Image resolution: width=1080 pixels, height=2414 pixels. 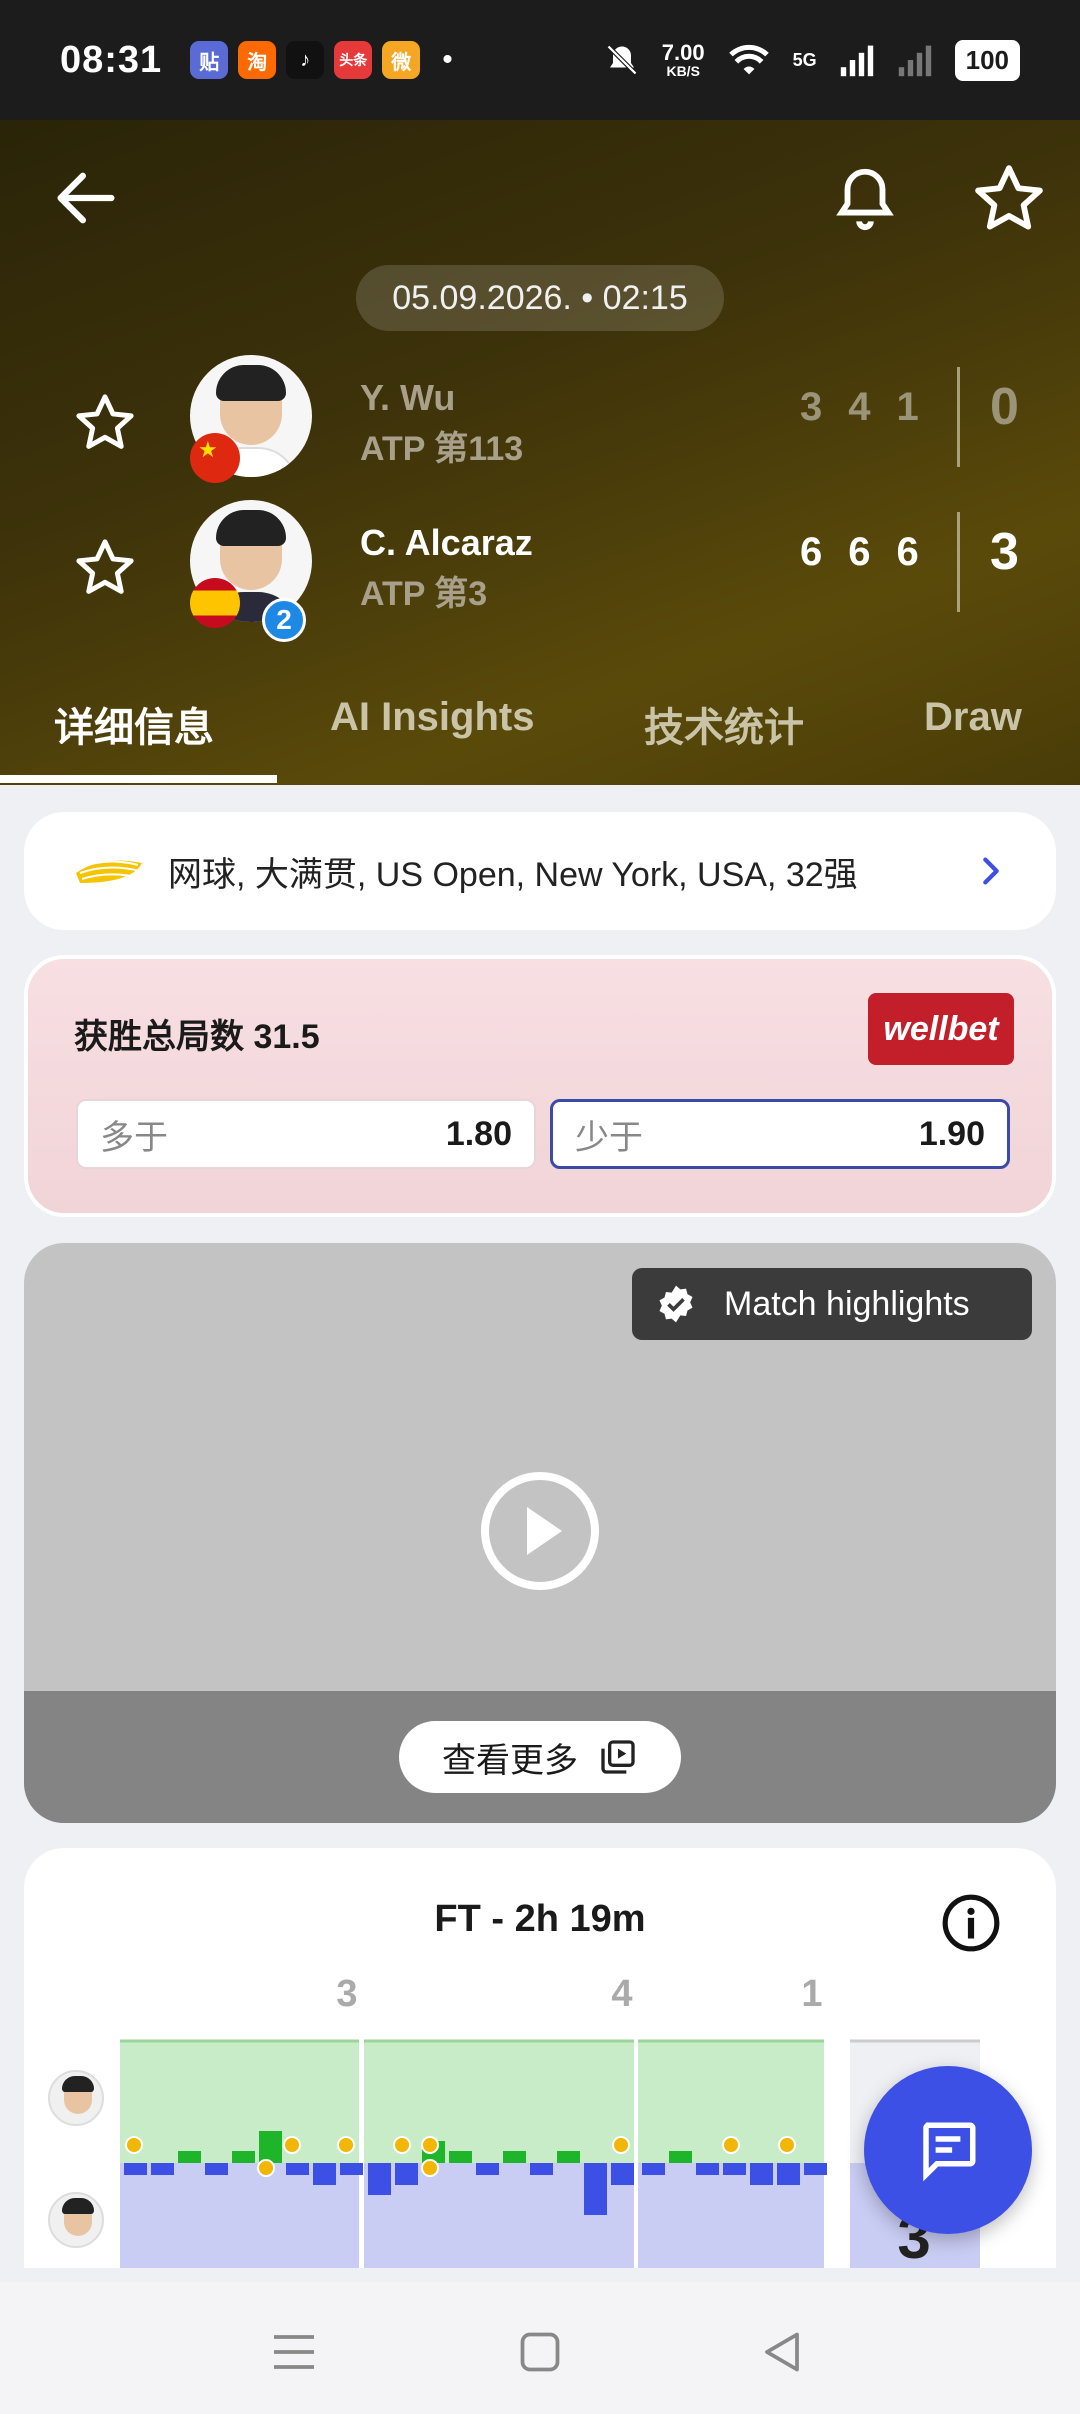 What do you see at coordinates (442, 449) in the screenshot?
I see `player-rank: ATP 第113` at bounding box center [442, 449].